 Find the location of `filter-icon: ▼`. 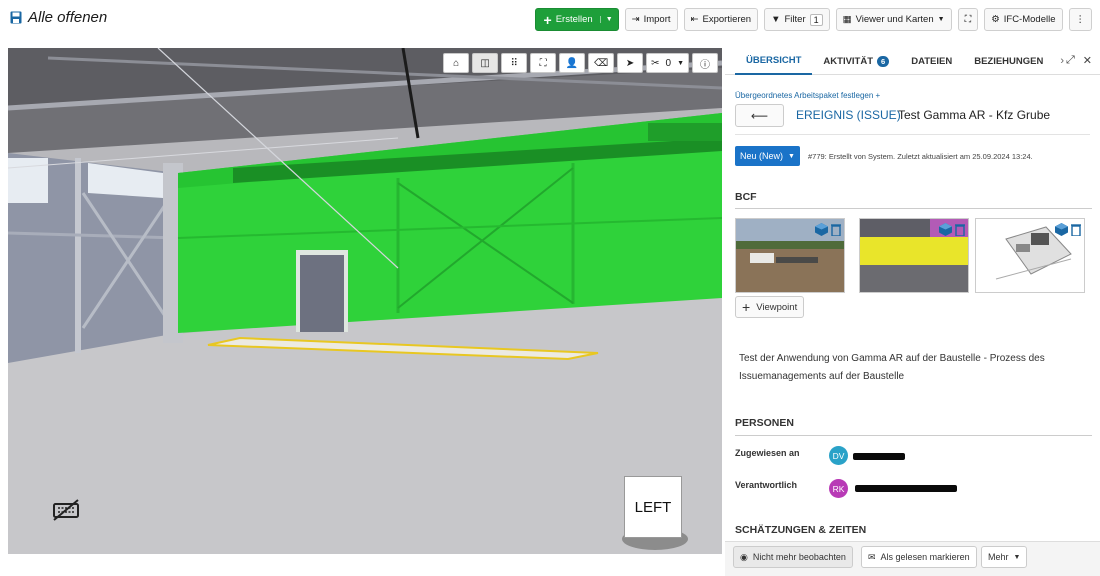

filter-icon: ▼ is located at coordinates (776, 19).